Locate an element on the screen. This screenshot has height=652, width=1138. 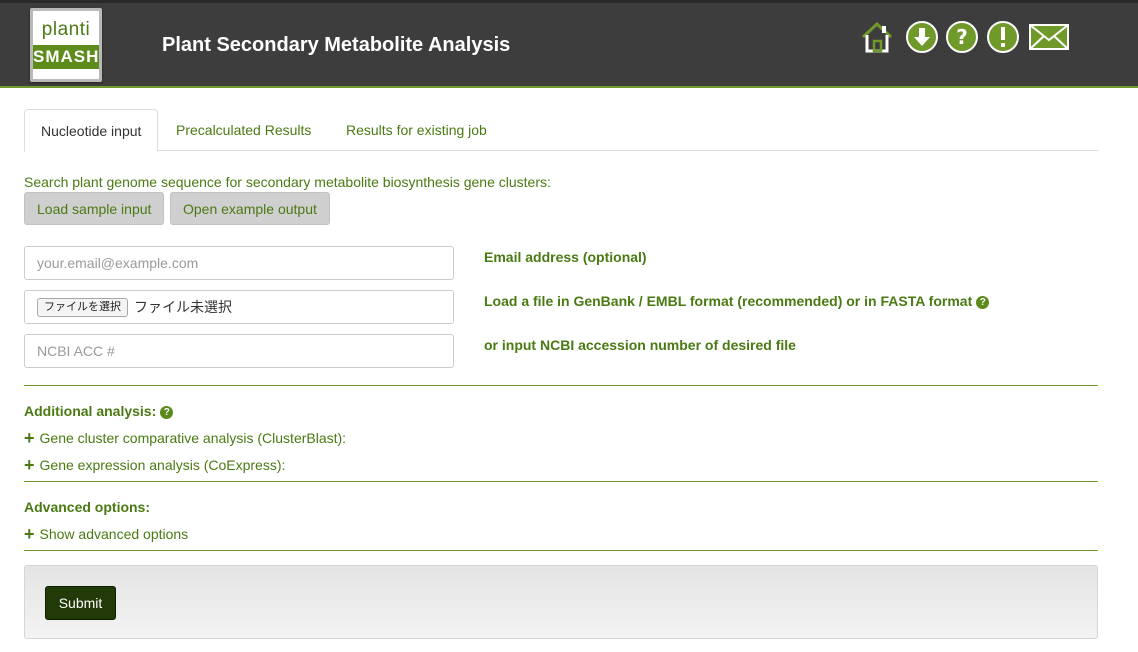
coexpress-label: Gene expression analysis (CoExpress): is located at coordinates (162, 465).